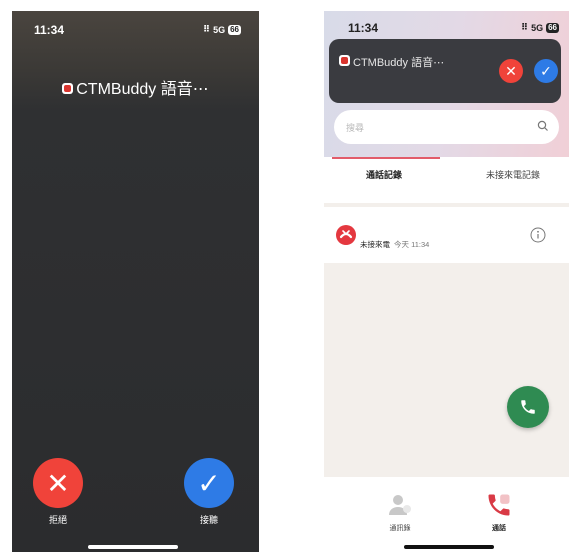  What do you see at coordinates (446, 180) in the screenshot?
I see `tab-bar: 通話記錄 未接來電記錄` at bounding box center [446, 180].